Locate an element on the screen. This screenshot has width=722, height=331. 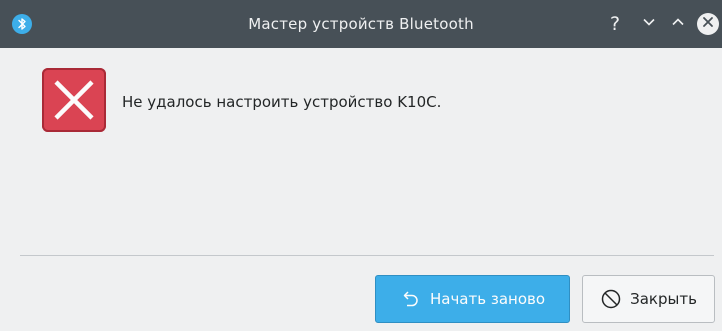
chevron-up-icon is located at coordinates (678, 24).